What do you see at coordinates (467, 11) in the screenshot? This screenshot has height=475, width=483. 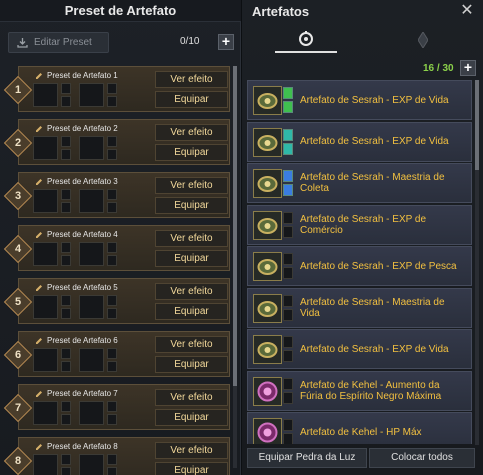 I see `close-button: ✕` at bounding box center [467, 11].